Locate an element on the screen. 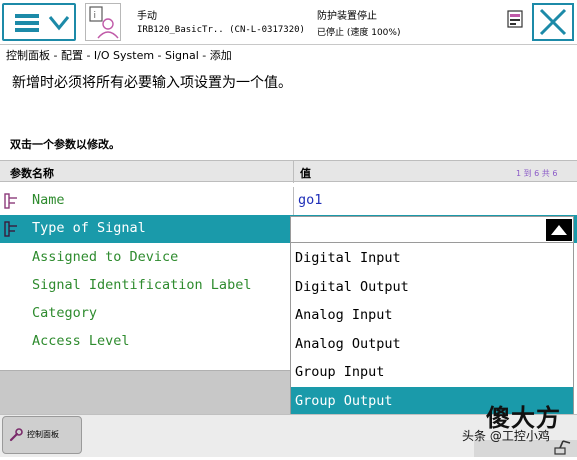  status-mode: 手动 is located at coordinates (147, 16).